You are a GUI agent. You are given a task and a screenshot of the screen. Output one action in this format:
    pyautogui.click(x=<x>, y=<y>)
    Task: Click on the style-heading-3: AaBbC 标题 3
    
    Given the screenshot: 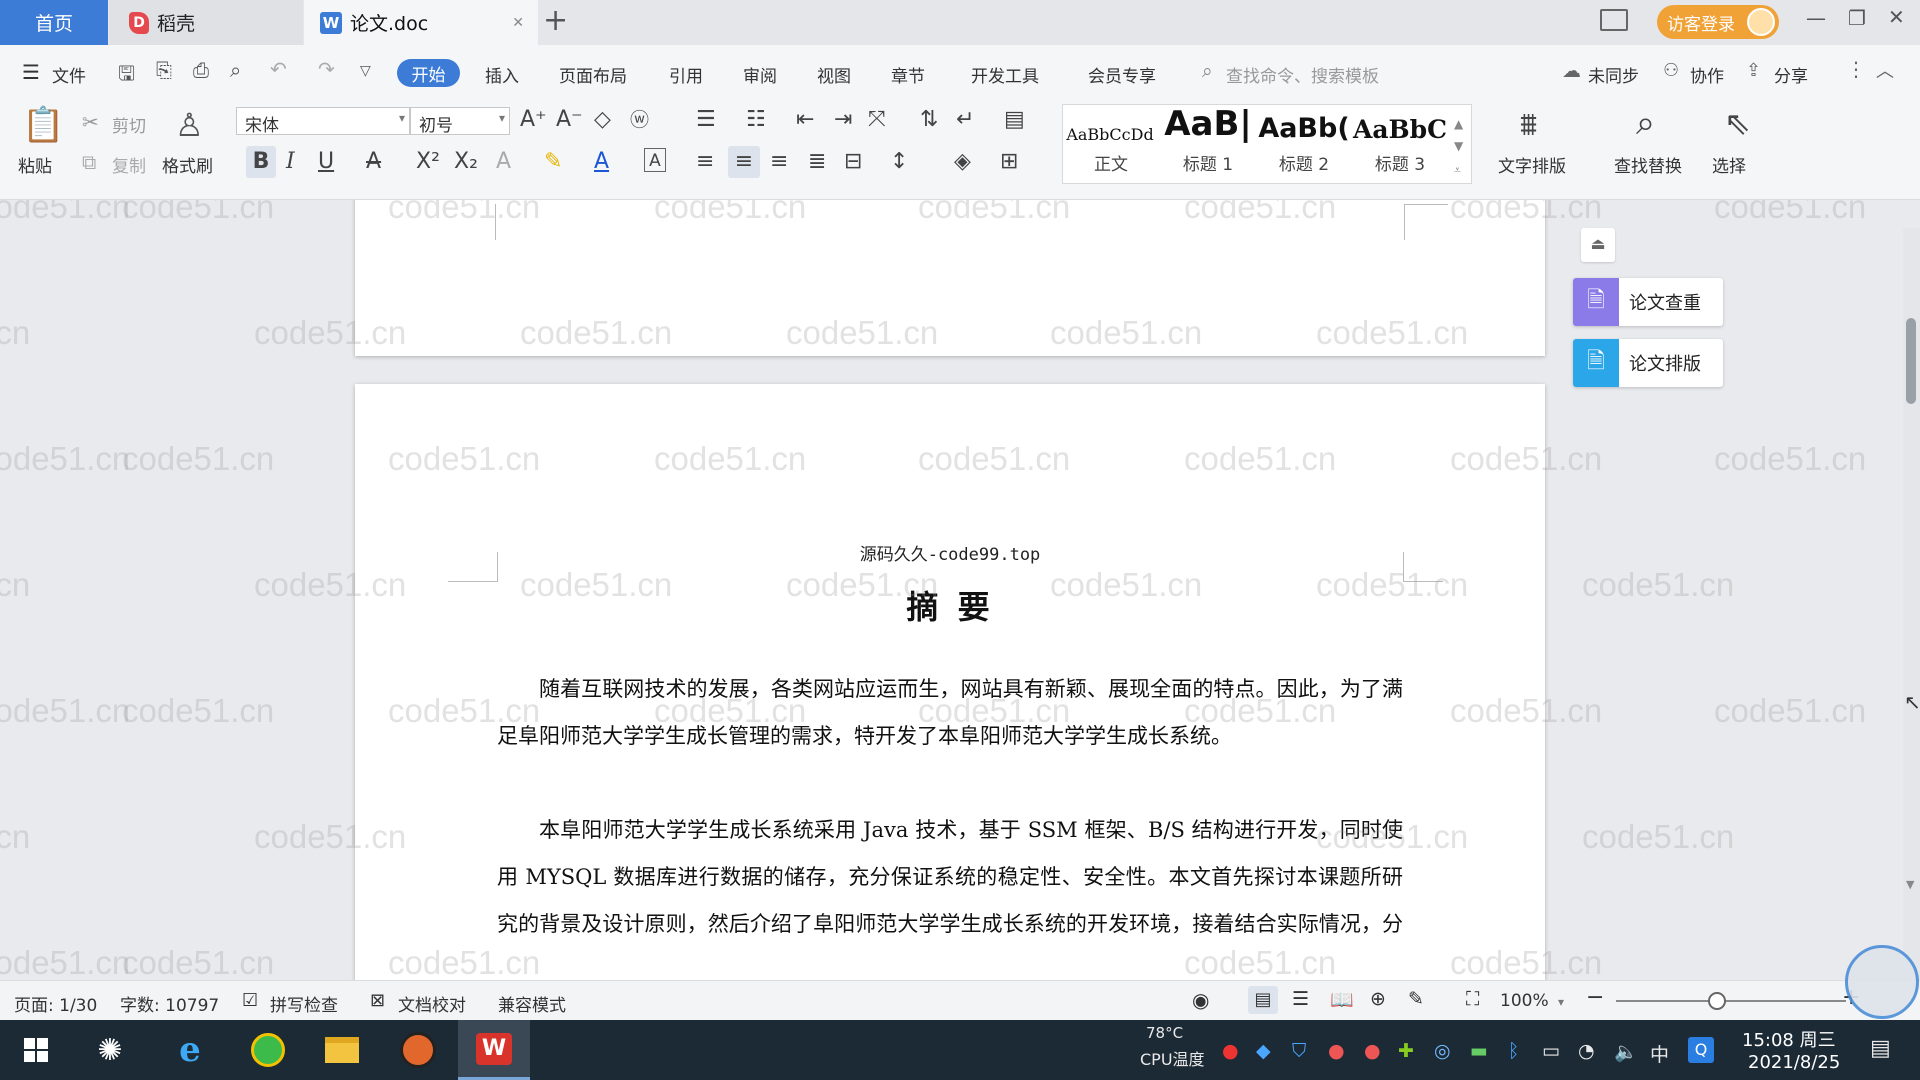 What is the action you would take?
    pyautogui.click(x=1400, y=141)
    